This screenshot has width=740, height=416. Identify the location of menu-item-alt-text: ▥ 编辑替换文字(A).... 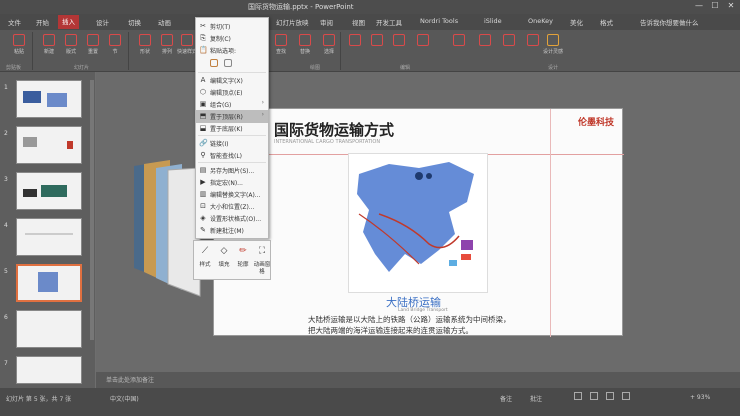
(232, 194).